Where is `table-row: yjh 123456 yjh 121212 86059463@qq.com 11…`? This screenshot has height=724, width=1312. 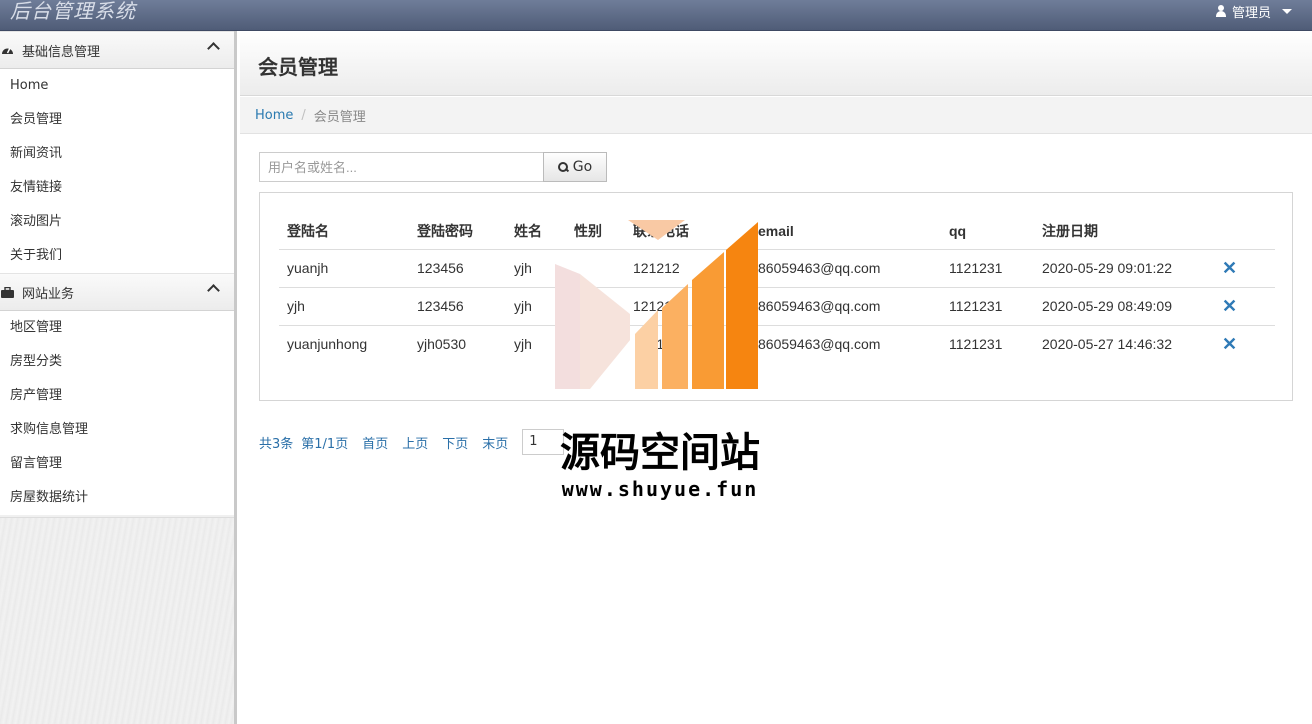 table-row: yjh 123456 yjh 121212 86059463@qq.com 11… is located at coordinates (777, 306).